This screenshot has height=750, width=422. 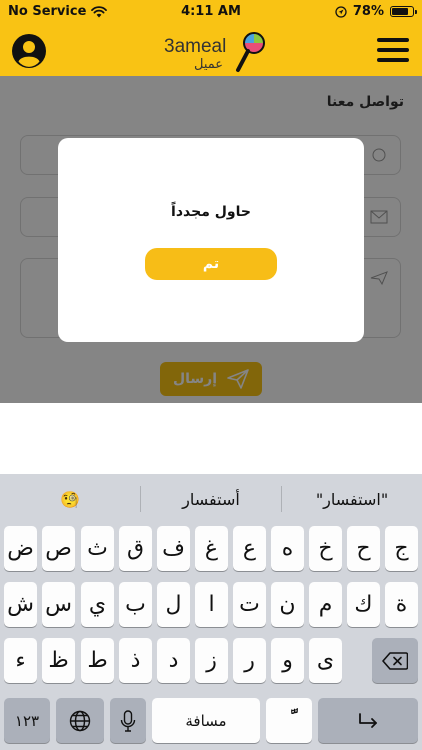 I want to click on globe-key, so click(x=80, y=720).